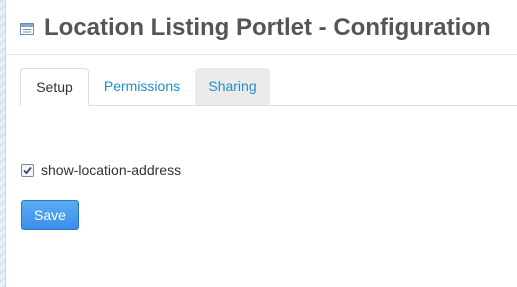 The height and width of the screenshot is (287, 517). What do you see at coordinates (267, 27) in the screenshot?
I see `page-title: Location Listing Portlet - Configuration` at bounding box center [267, 27].